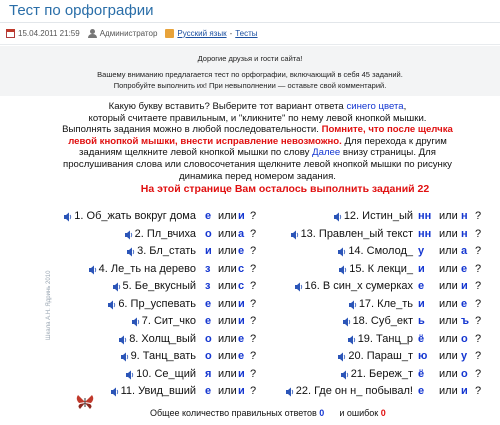 This screenshot has width=500, height=425. Describe the element at coordinates (49, 33) in the screenshot. I see `article-date: 15.04.2011 21:59` at that location.